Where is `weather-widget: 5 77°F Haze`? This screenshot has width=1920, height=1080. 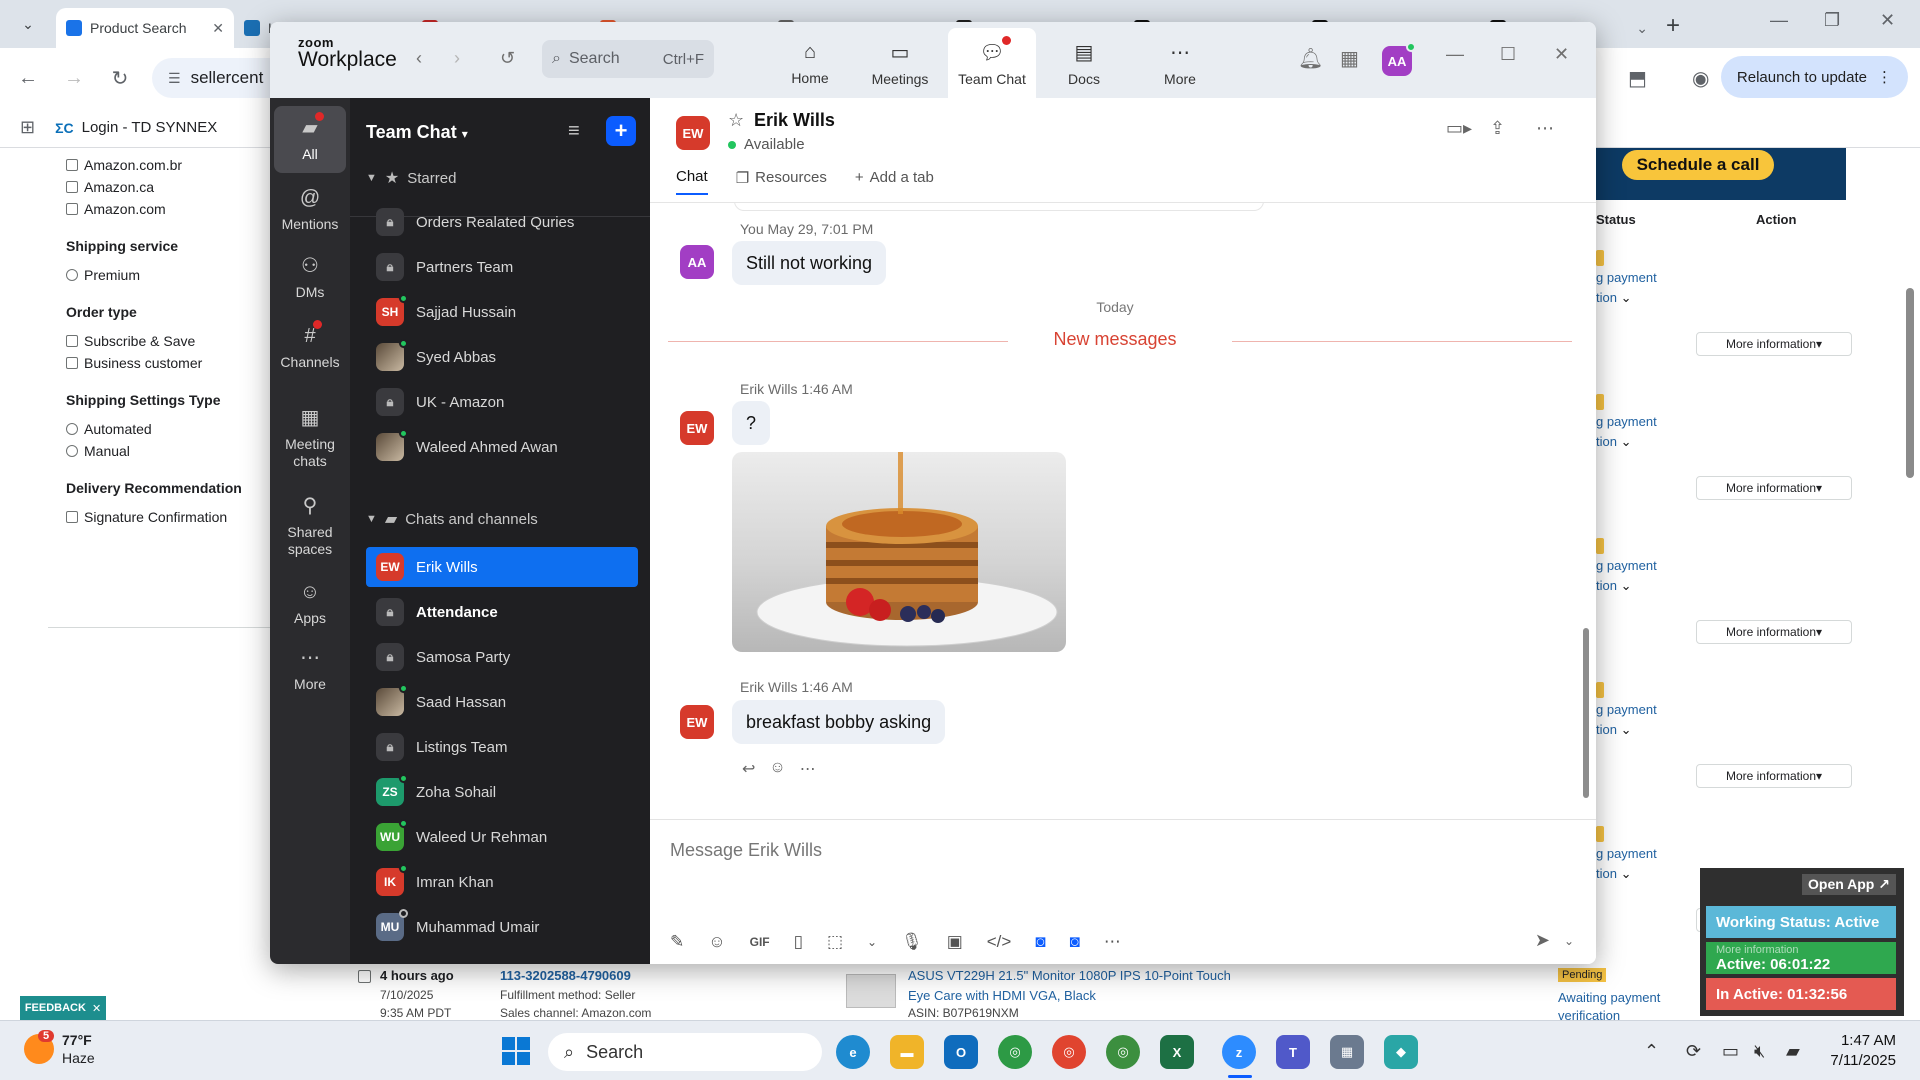
weather-widget: 5 77°F Haze is located at coordinates (59, 1048).